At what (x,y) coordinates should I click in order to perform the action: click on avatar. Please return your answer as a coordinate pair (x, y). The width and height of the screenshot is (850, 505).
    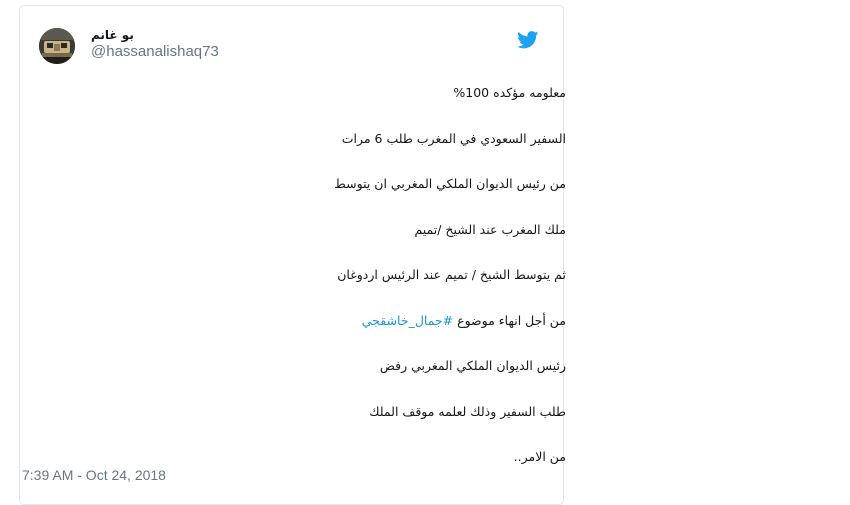
    Looking at the image, I should click on (57, 46).